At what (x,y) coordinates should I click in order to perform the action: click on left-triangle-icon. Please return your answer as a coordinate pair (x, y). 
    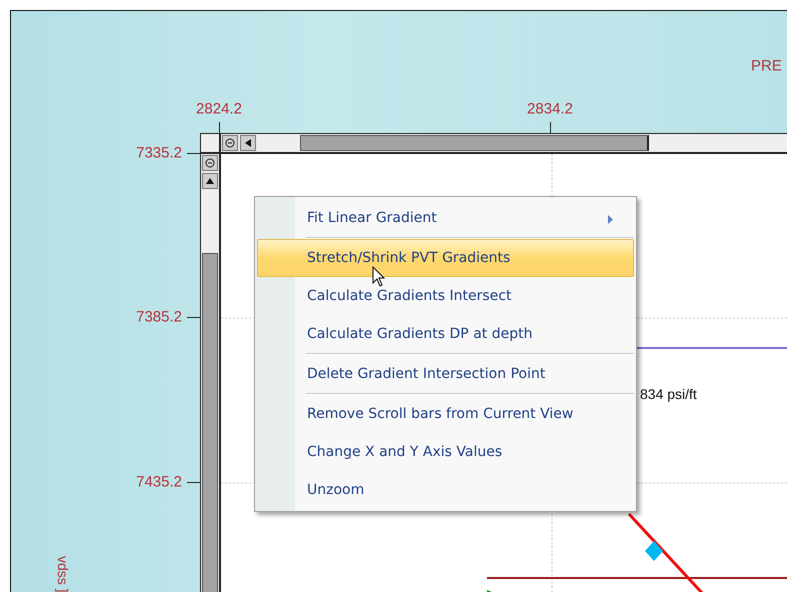
    Looking at the image, I should click on (248, 143).